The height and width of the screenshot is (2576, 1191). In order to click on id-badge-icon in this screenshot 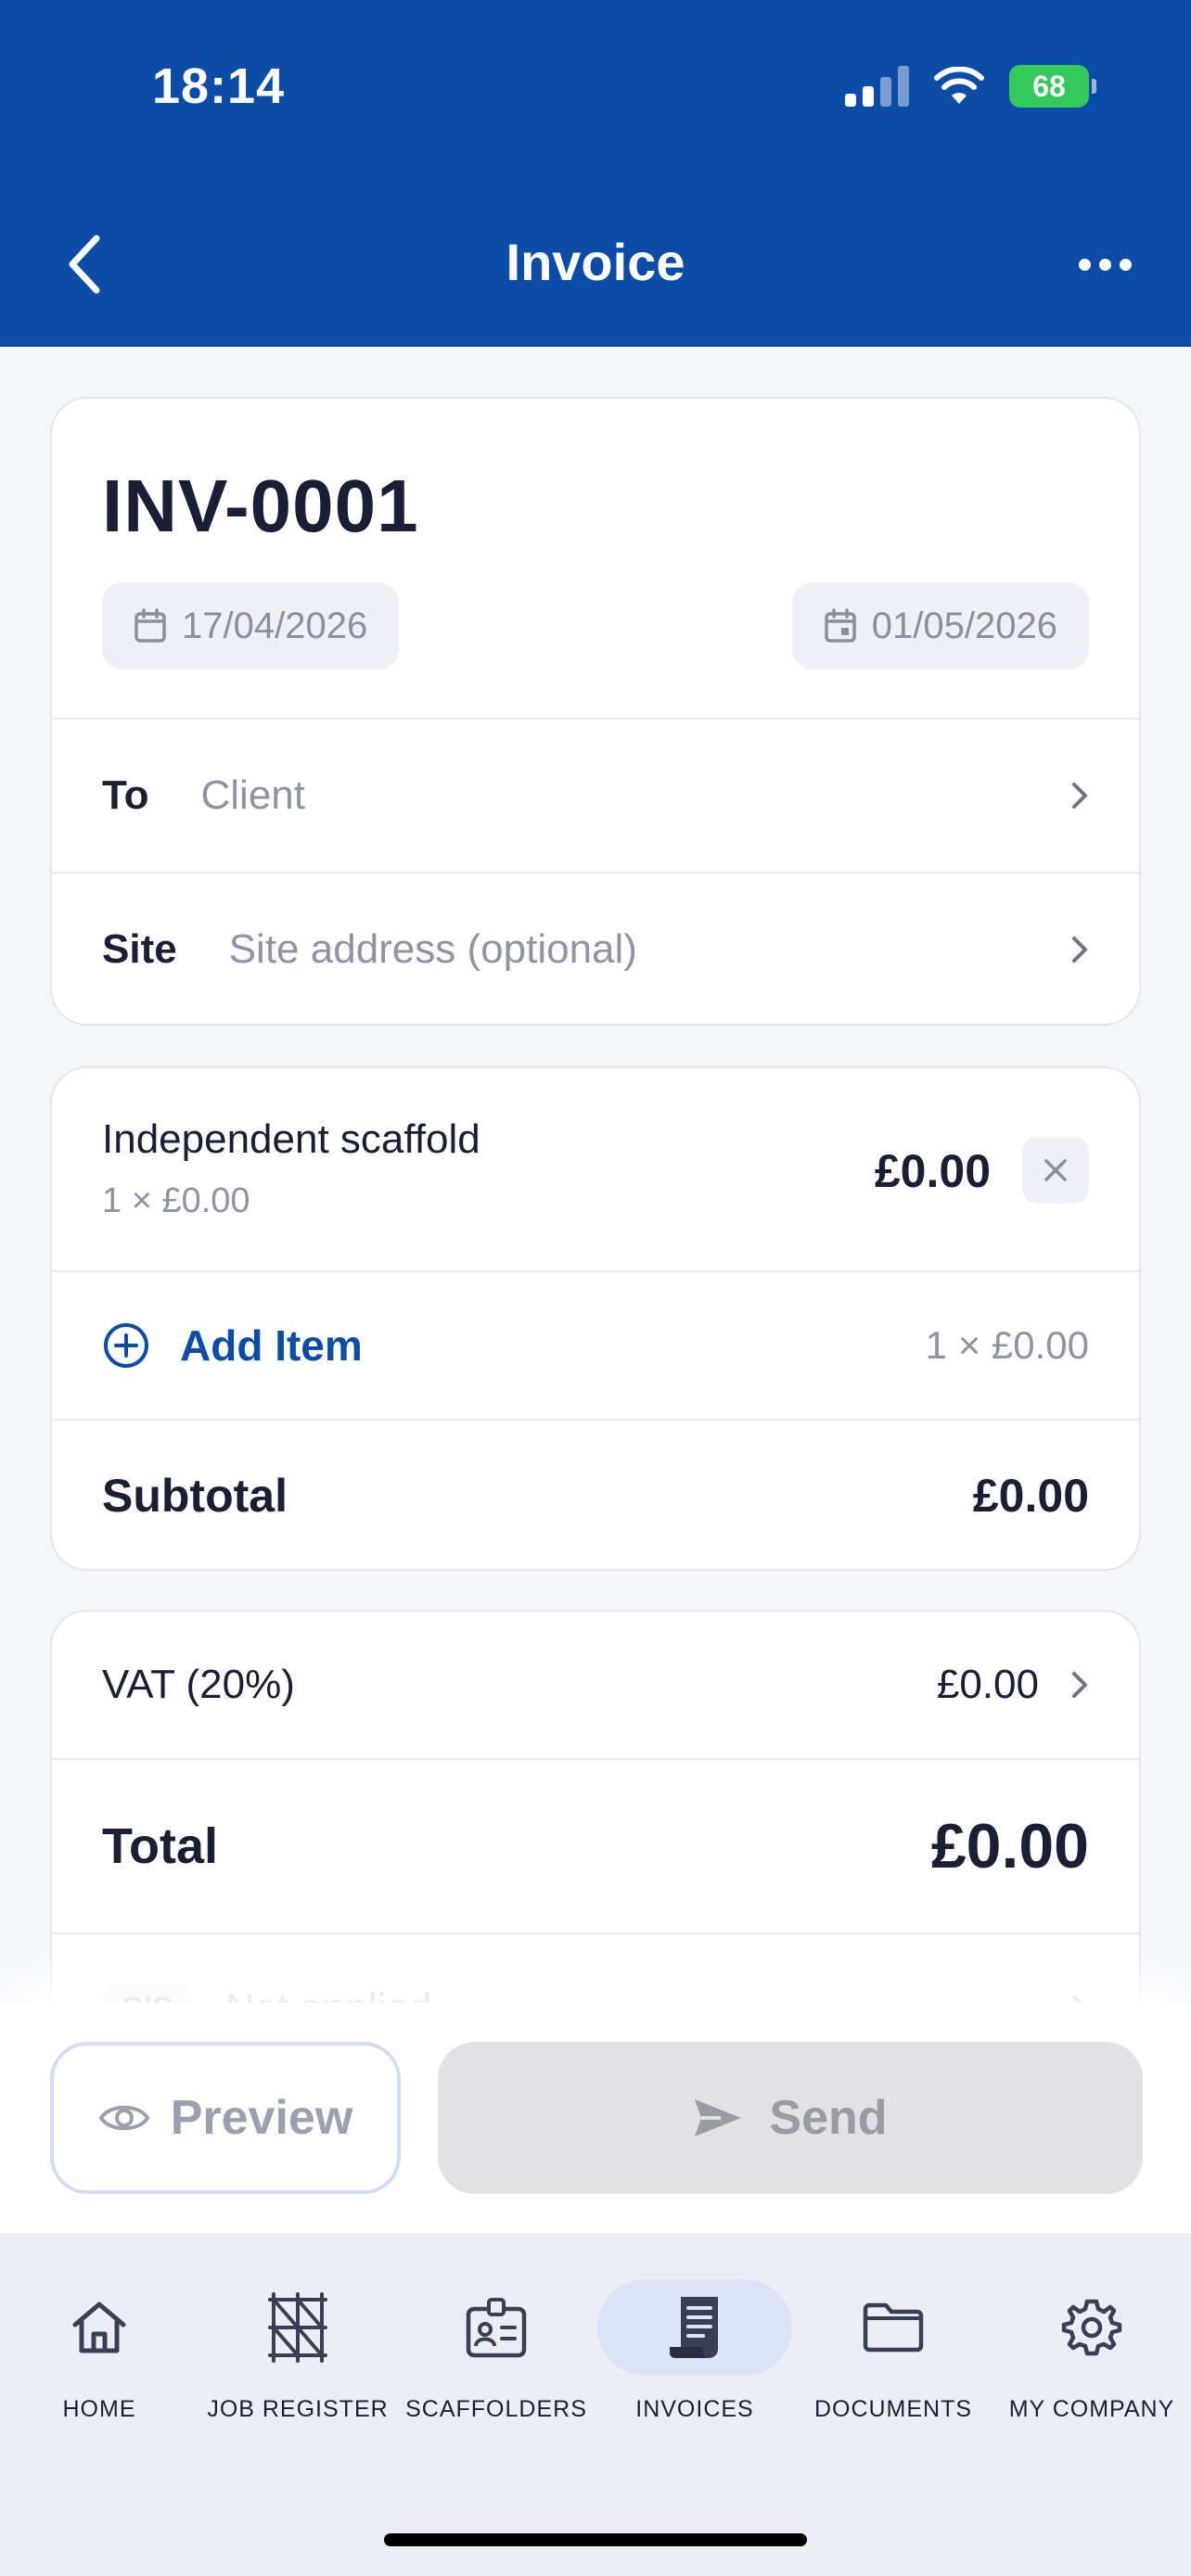, I will do `click(497, 2328)`.